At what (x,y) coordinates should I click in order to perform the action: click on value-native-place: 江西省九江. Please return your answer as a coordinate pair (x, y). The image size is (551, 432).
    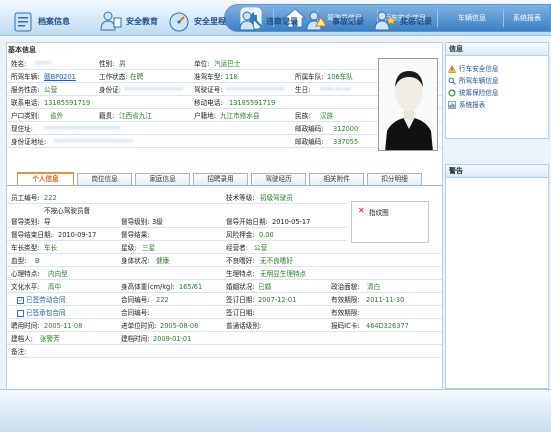
    Looking at the image, I should click on (135, 116).